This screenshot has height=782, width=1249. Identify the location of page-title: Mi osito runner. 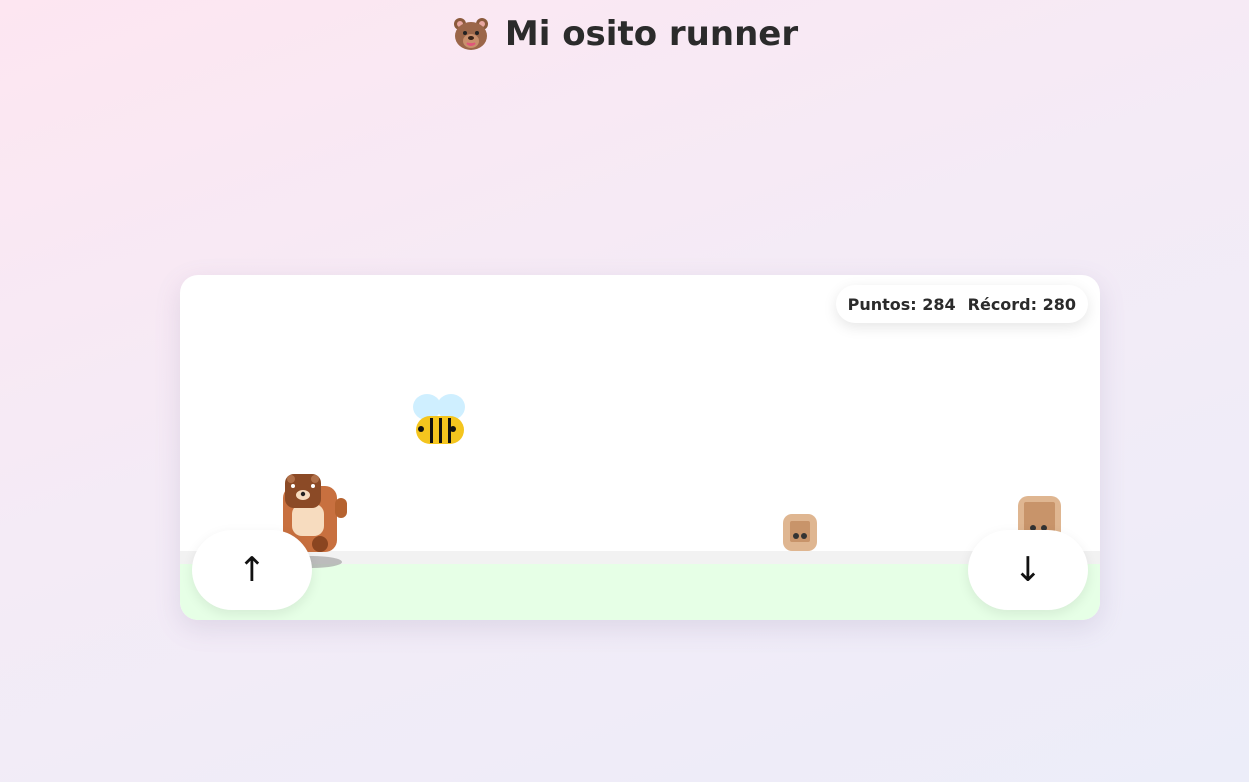
(624, 34).